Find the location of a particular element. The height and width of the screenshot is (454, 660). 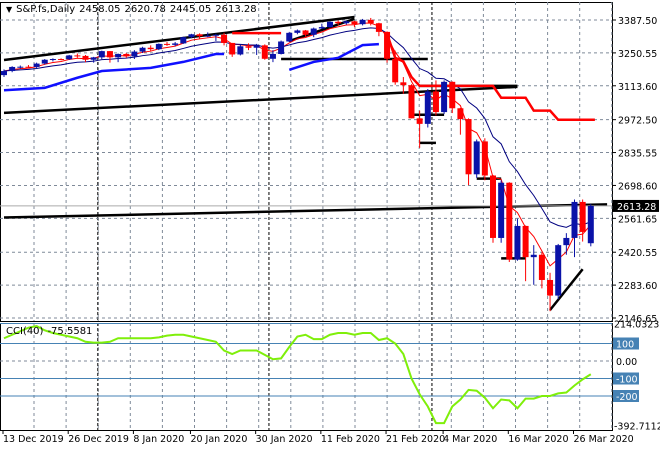

cci-level-label: -200 is located at coordinates (627, 397).